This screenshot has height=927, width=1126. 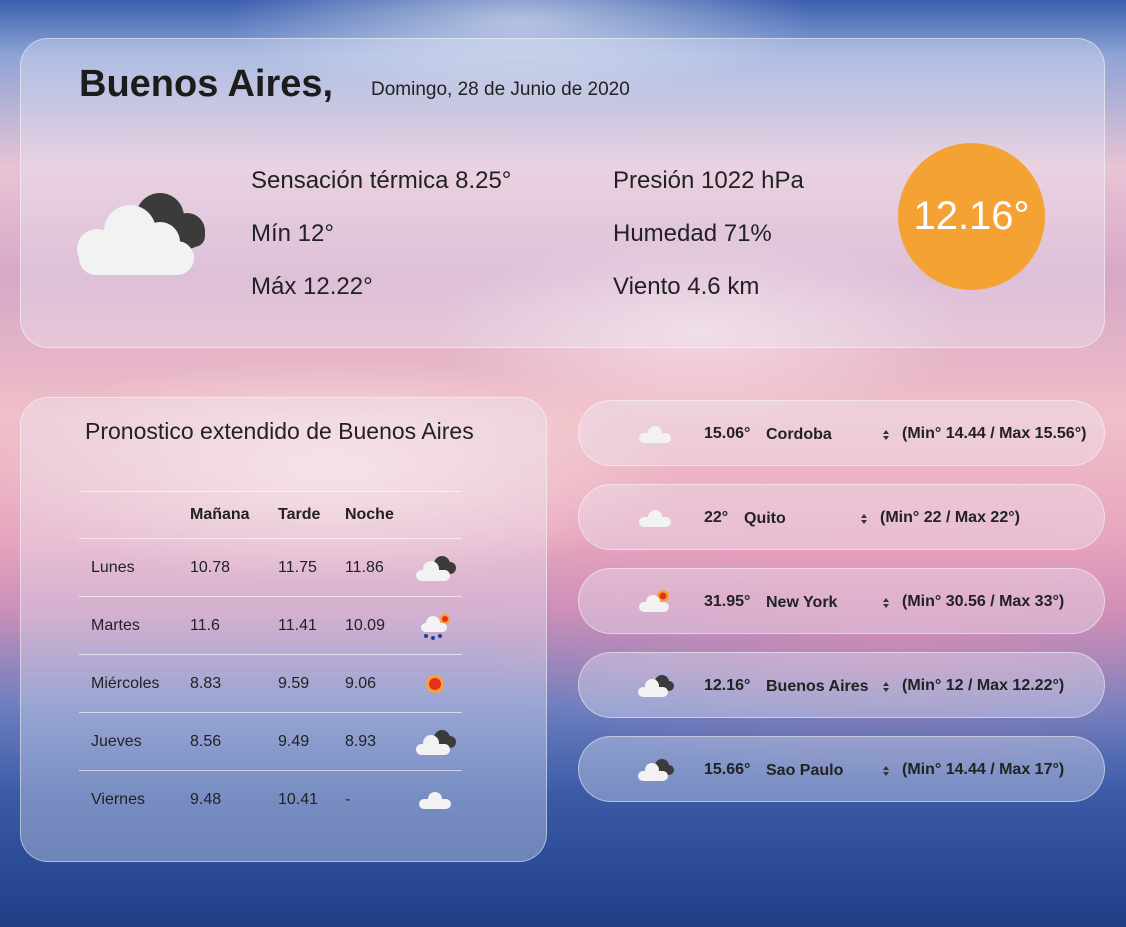 I want to click on table-row: Miércoles 8.83 9.59 9.06, so click(x=270, y=683).